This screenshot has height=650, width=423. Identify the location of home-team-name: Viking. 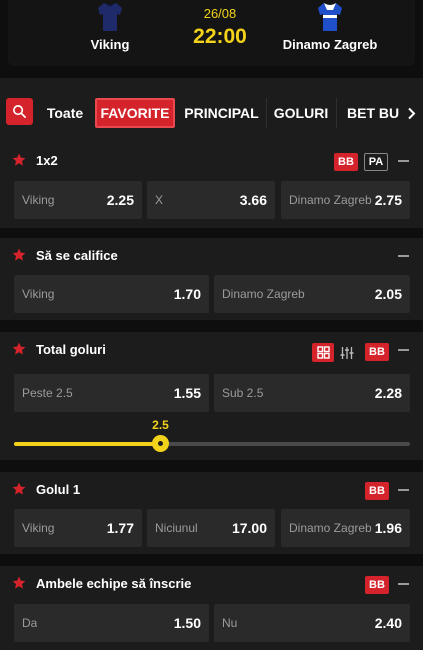
(110, 44).